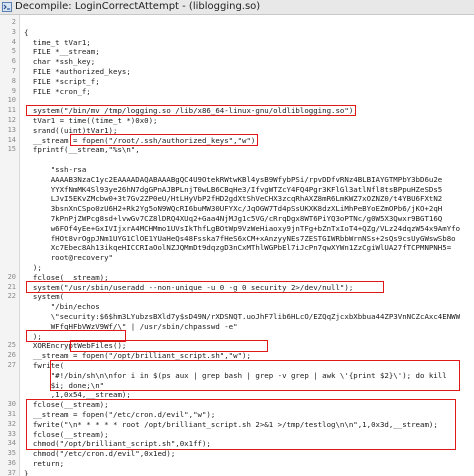 The width and height of the screenshot is (474, 476). What do you see at coordinates (191, 110) in the screenshot?
I see `highlight-system-mv` at bounding box center [191, 110].